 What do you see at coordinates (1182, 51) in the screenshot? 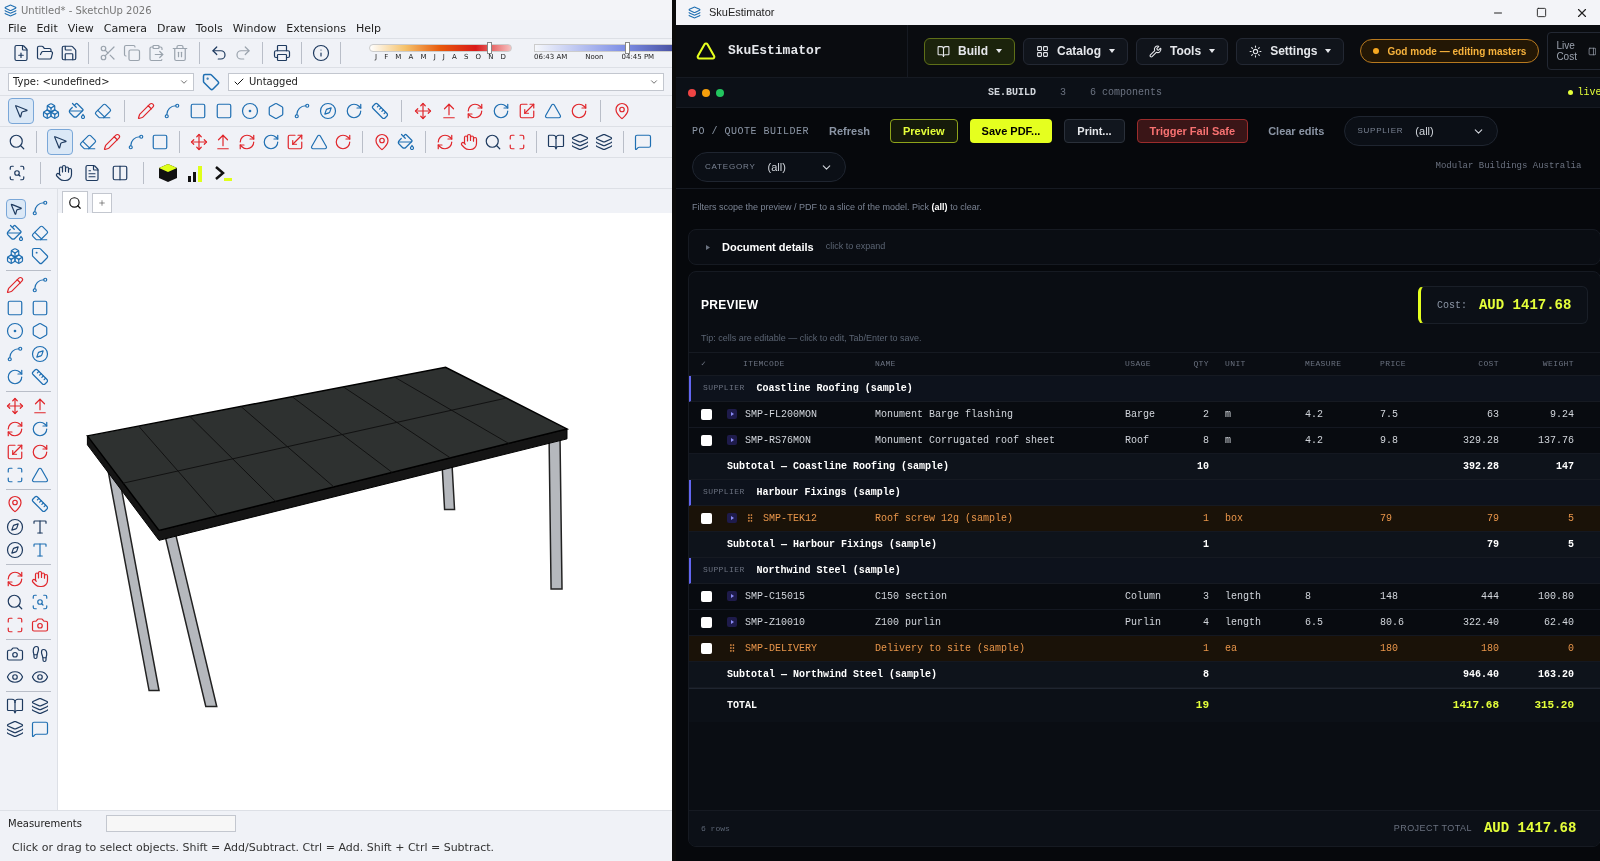
I see `nav-tab: Tools` at bounding box center [1182, 51].